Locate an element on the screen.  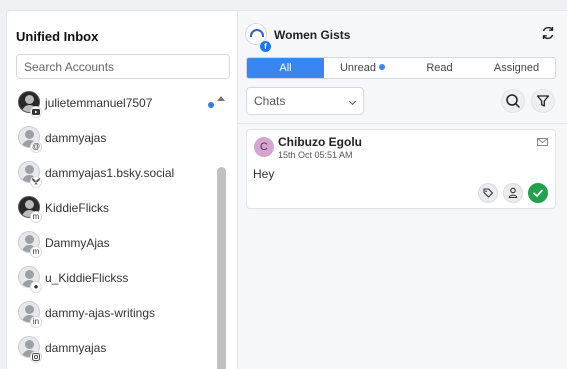
message-preview: Hey is located at coordinates (264, 174).